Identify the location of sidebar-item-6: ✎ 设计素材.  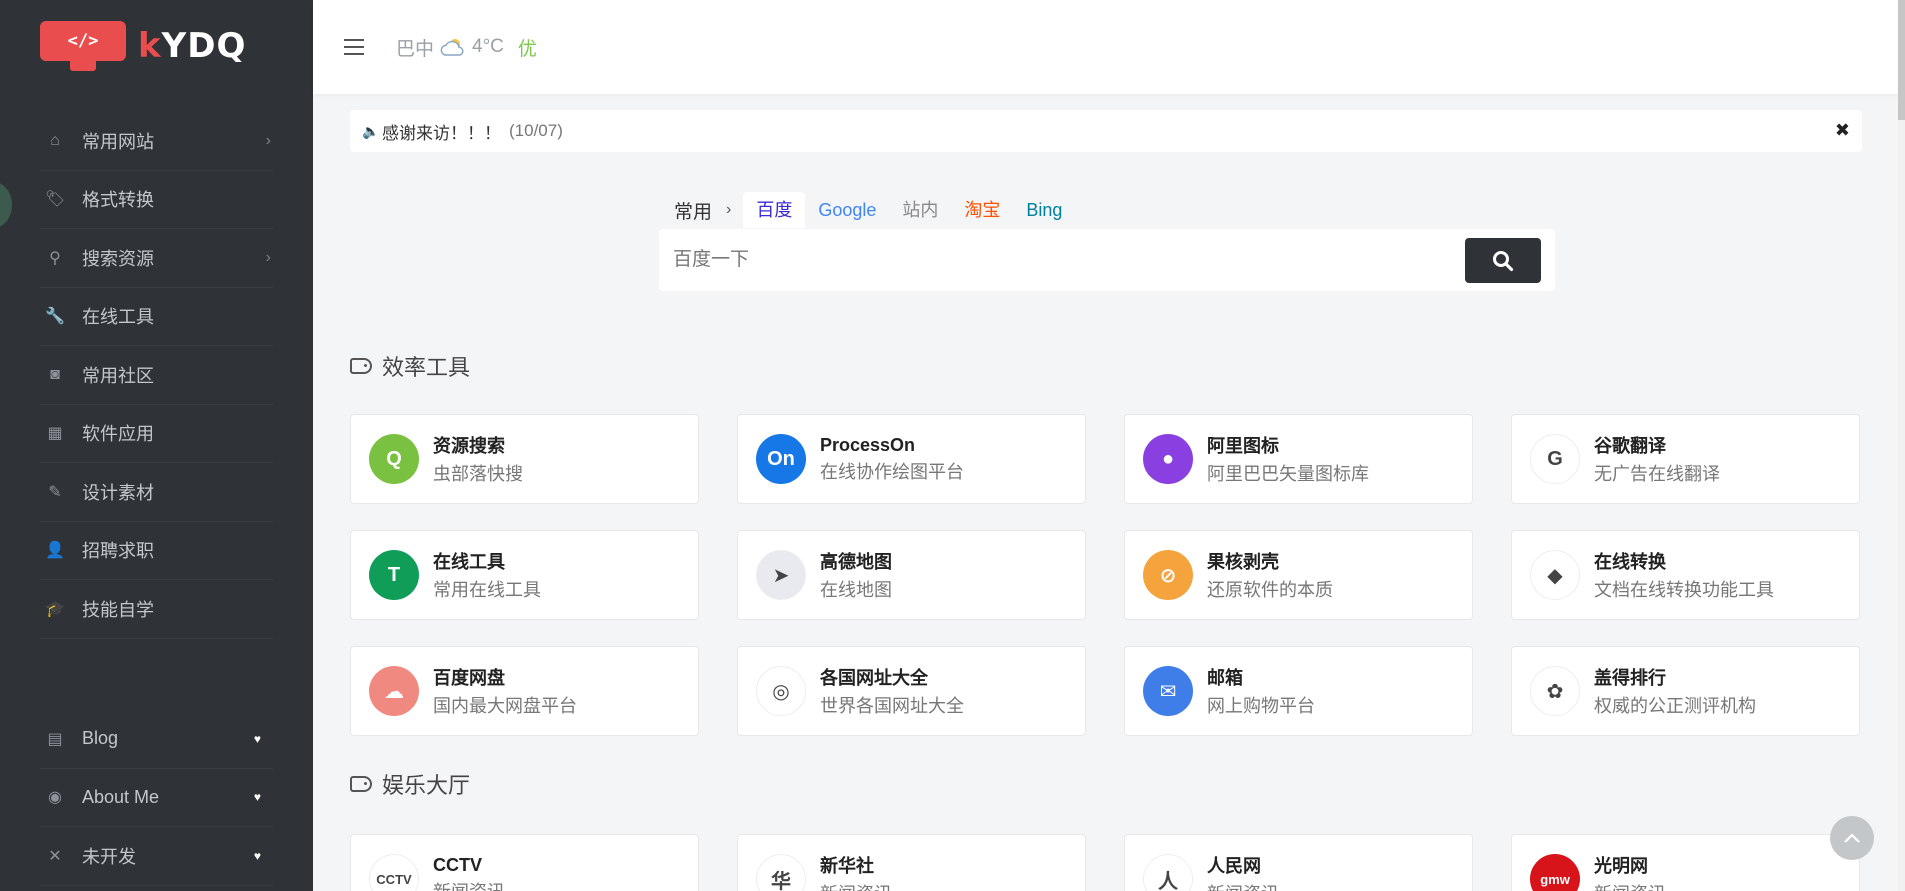
(156, 492).